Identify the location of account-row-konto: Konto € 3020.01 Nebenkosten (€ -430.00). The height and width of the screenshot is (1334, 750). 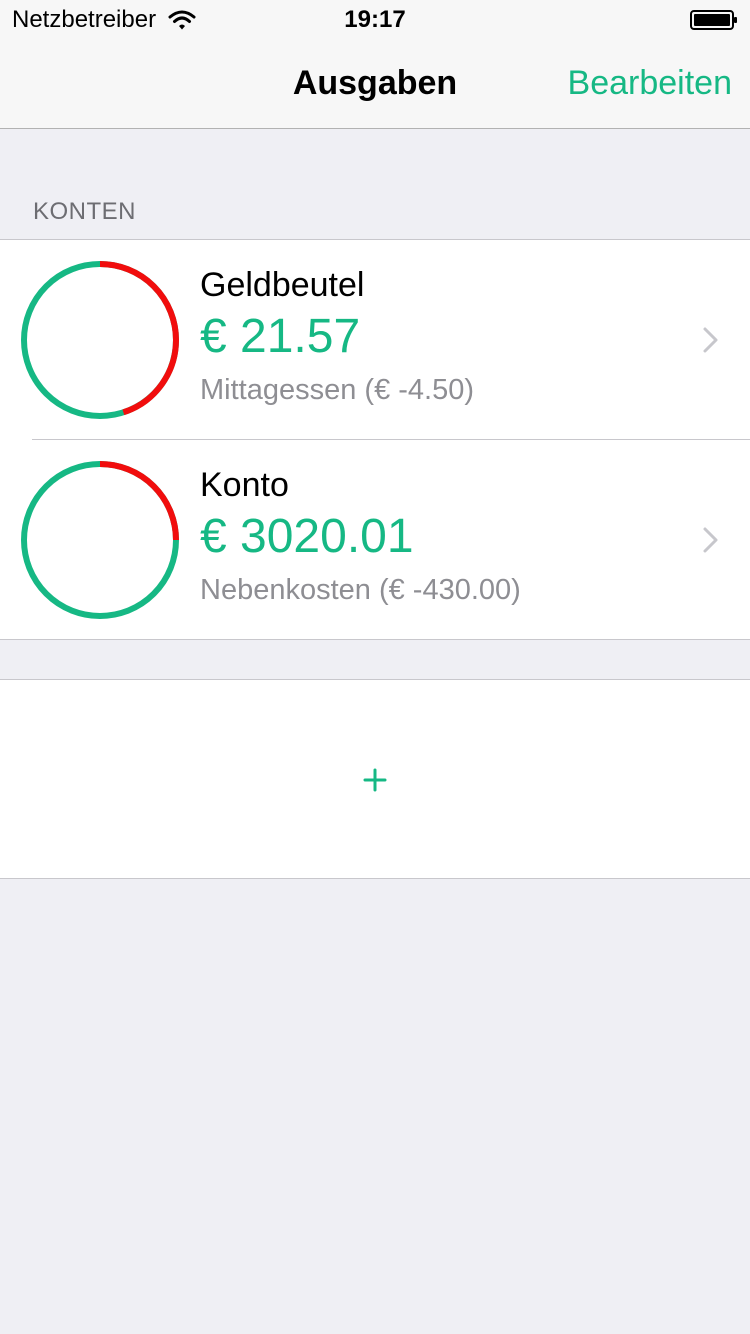
(385, 539).